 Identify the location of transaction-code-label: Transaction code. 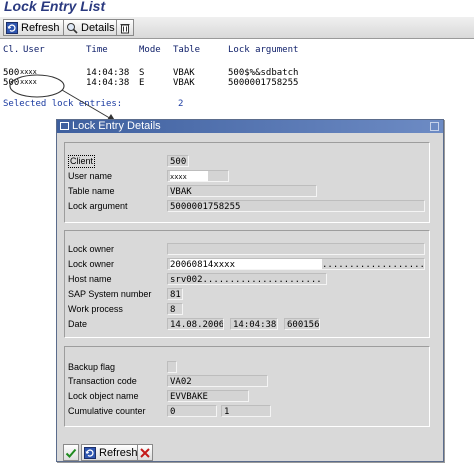
(102, 381).